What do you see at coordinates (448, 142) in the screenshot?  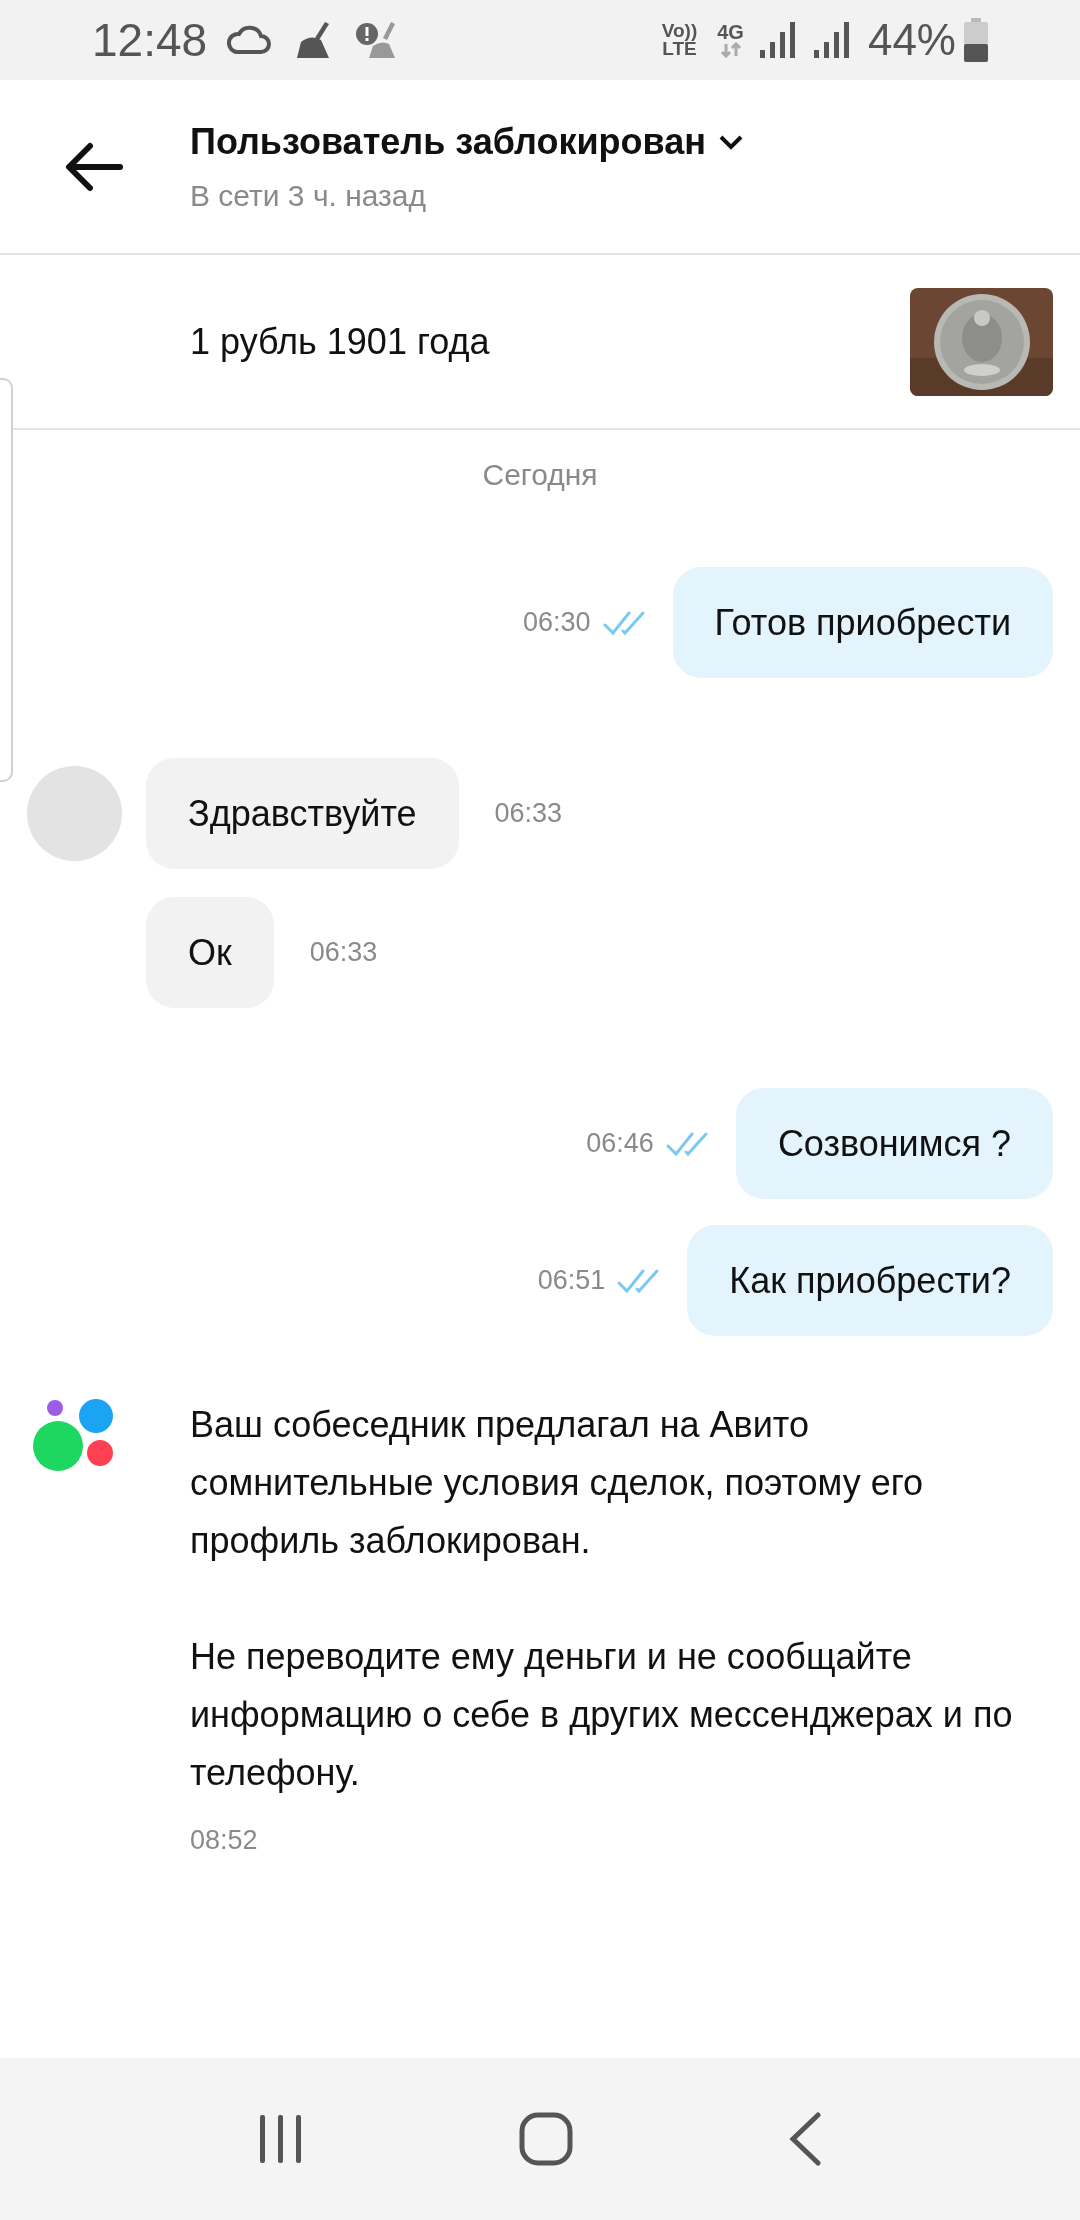 I see `chat-title: Пользователь заблокирован` at bounding box center [448, 142].